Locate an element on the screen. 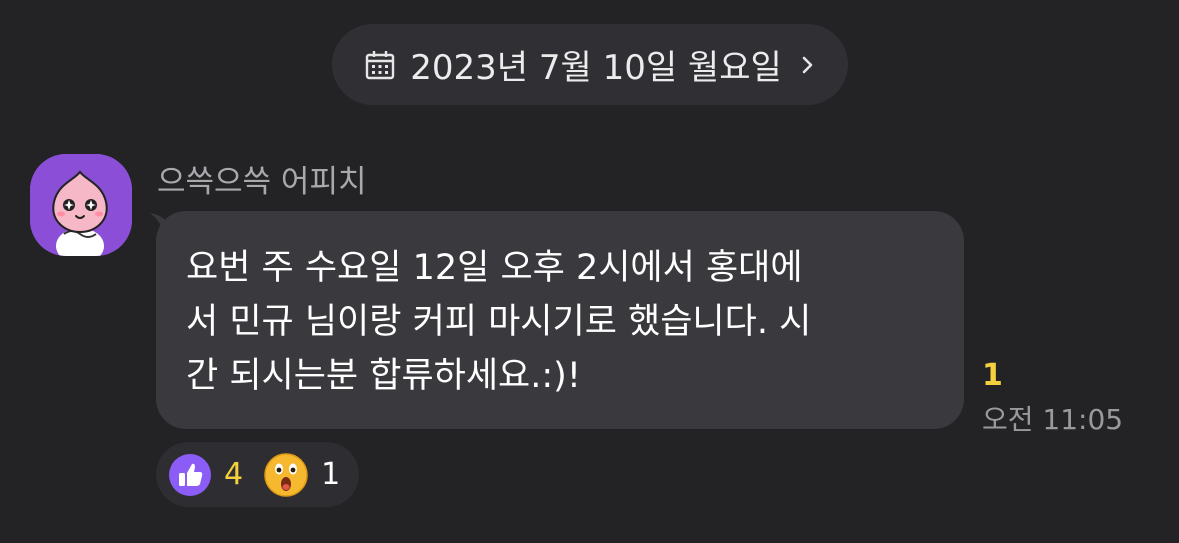  reaction-like: 4 is located at coordinates (205, 475).